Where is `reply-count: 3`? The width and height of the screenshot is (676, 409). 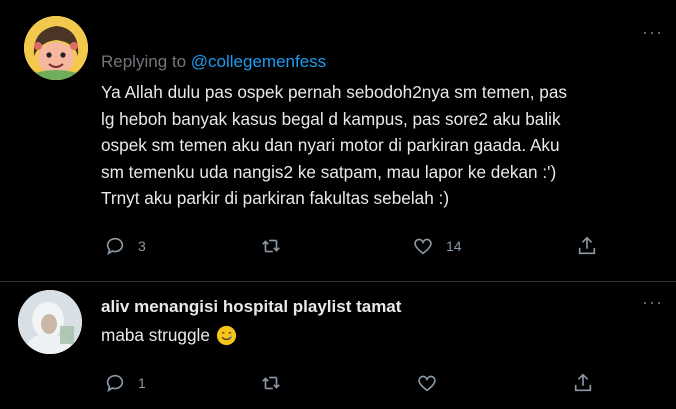 reply-count: 3 is located at coordinates (142, 246).